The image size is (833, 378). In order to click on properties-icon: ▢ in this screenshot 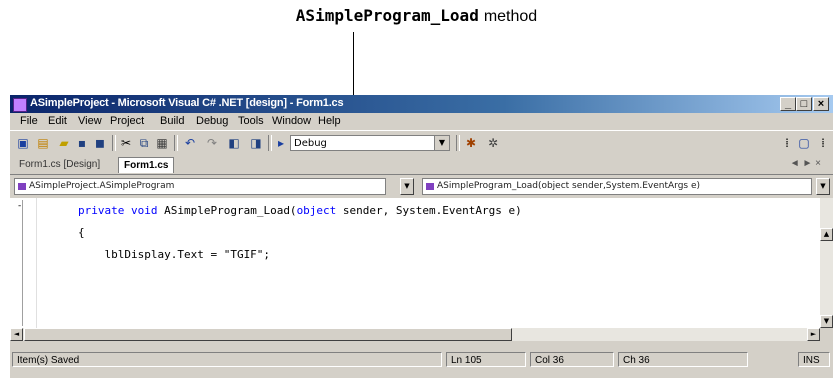, I will do `click(804, 143)`.